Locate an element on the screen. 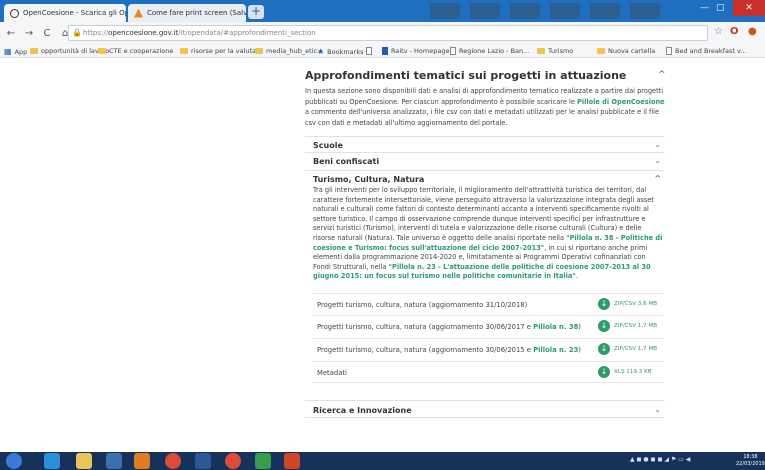  file-explorer-icon is located at coordinates (84, 461).